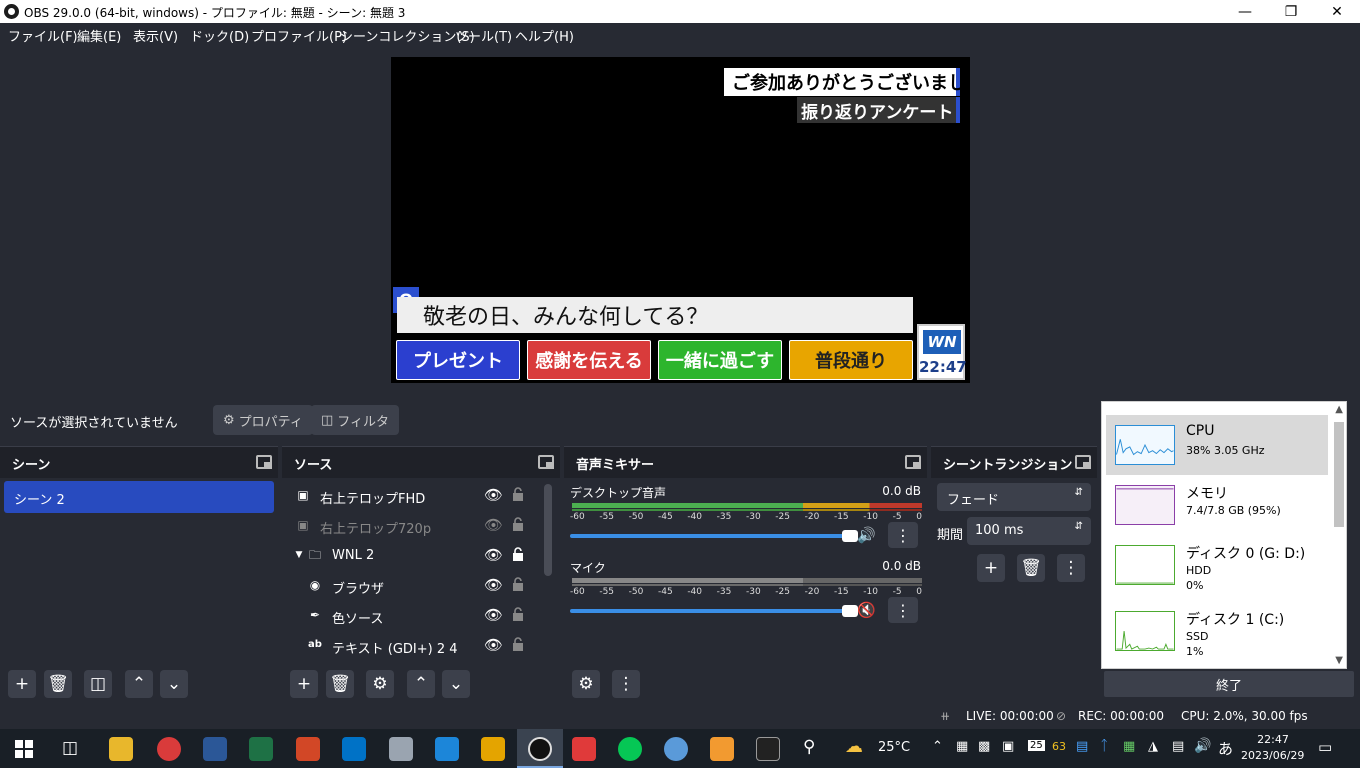 This screenshot has height=768, width=1360. I want to click on muted-speaker-icon: 🔇, so click(866, 610).